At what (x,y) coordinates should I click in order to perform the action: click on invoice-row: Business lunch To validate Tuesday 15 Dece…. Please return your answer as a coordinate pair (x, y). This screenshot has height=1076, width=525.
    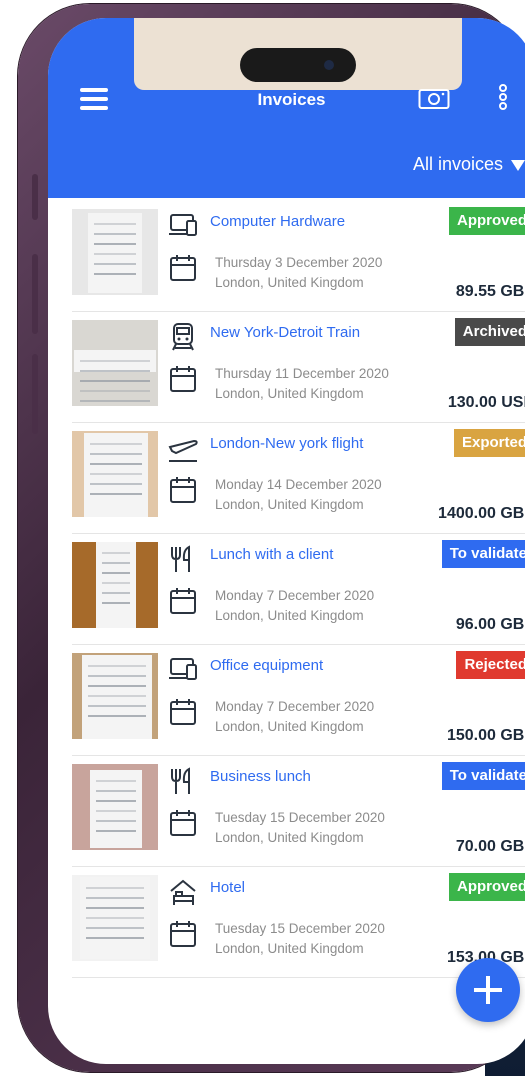
    Looking at the image, I should click on (298, 811).